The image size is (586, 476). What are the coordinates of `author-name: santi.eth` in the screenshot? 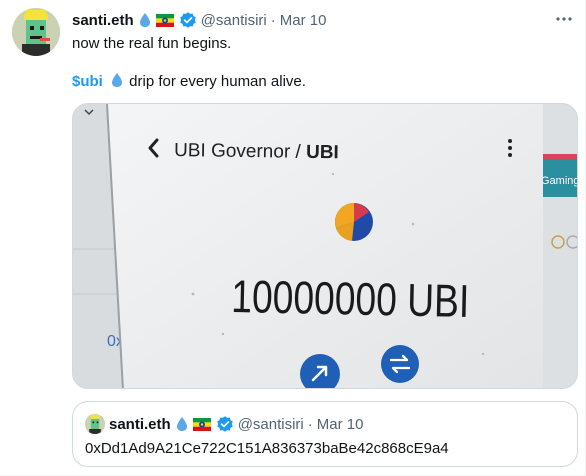 It's located at (103, 20).